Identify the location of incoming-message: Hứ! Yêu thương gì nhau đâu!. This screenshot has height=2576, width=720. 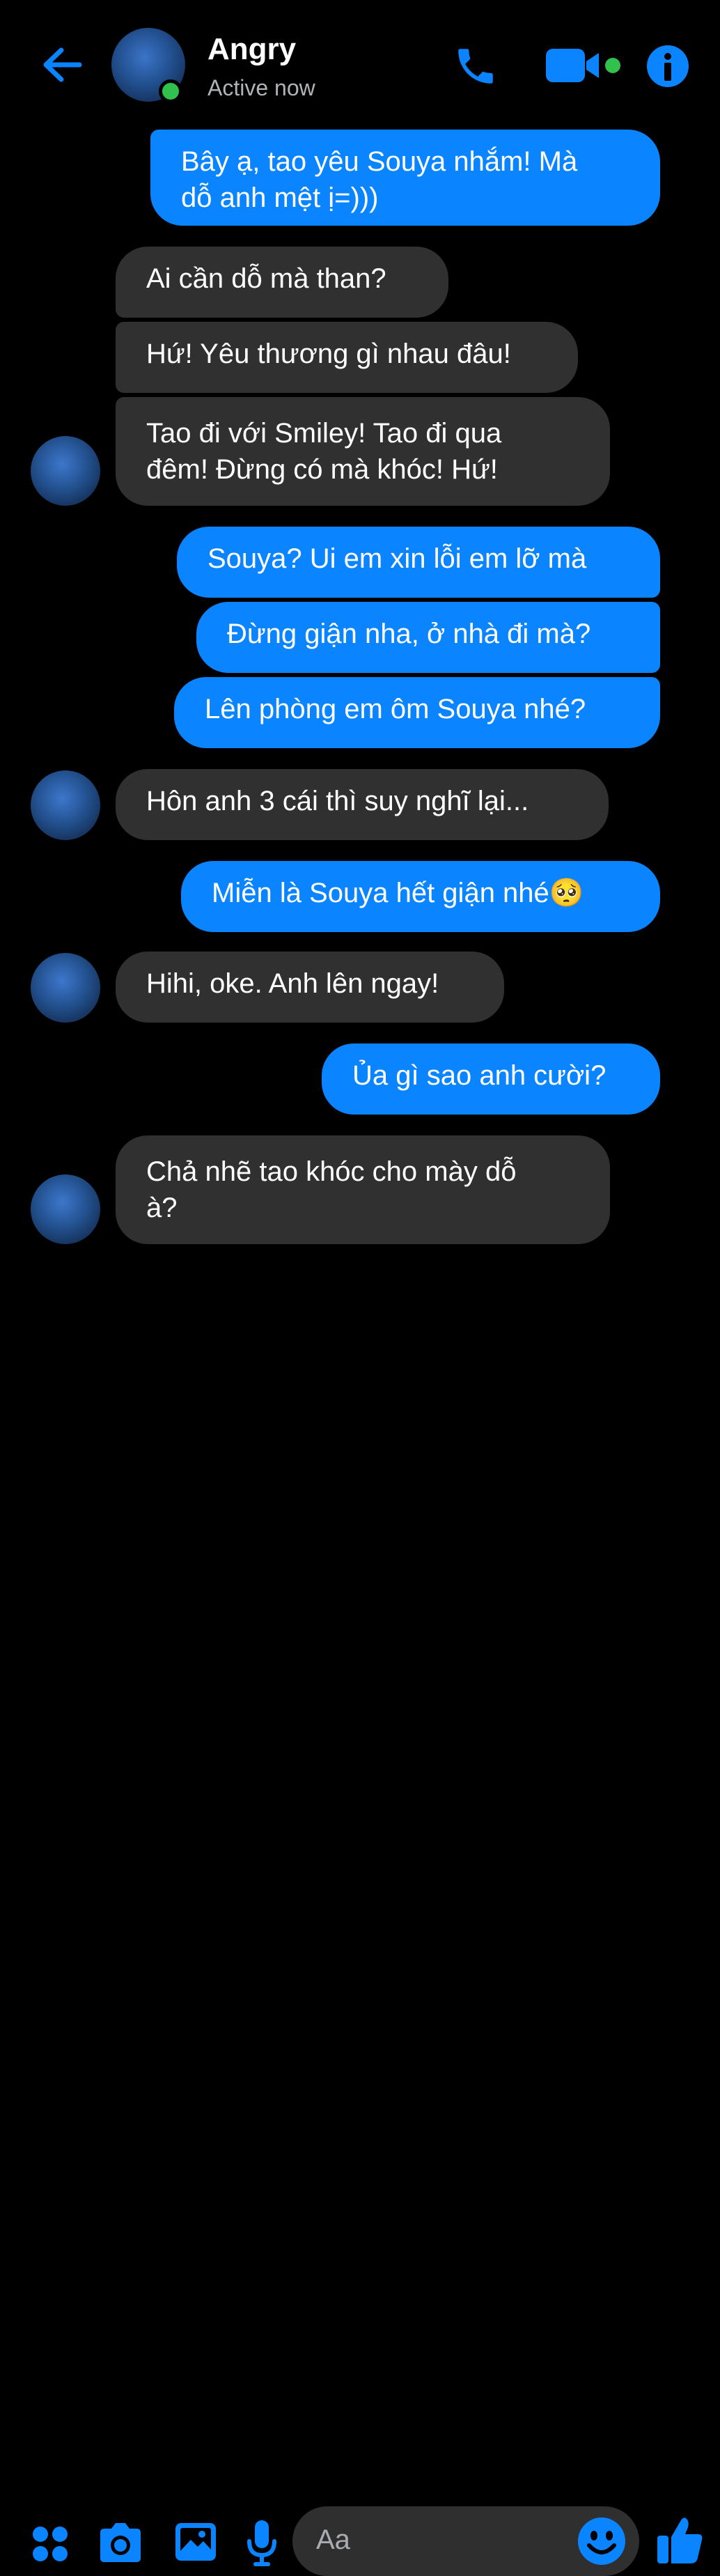
(347, 357).